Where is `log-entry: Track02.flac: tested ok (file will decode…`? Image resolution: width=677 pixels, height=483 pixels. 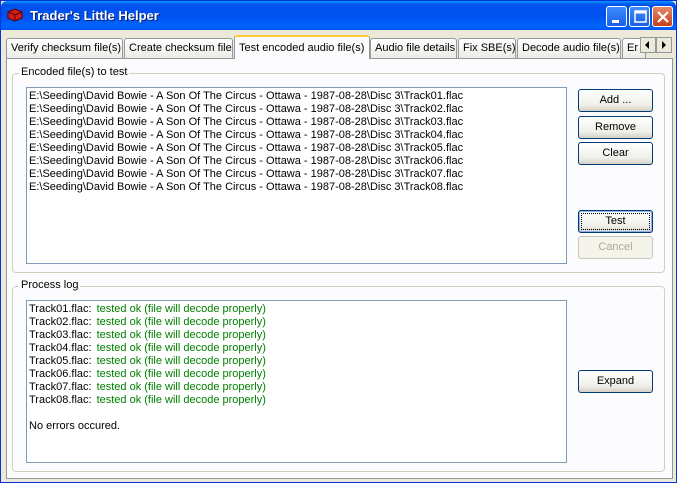 log-entry: Track02.flac: tested ok (file will decode… is located at coordinates (296, 322).